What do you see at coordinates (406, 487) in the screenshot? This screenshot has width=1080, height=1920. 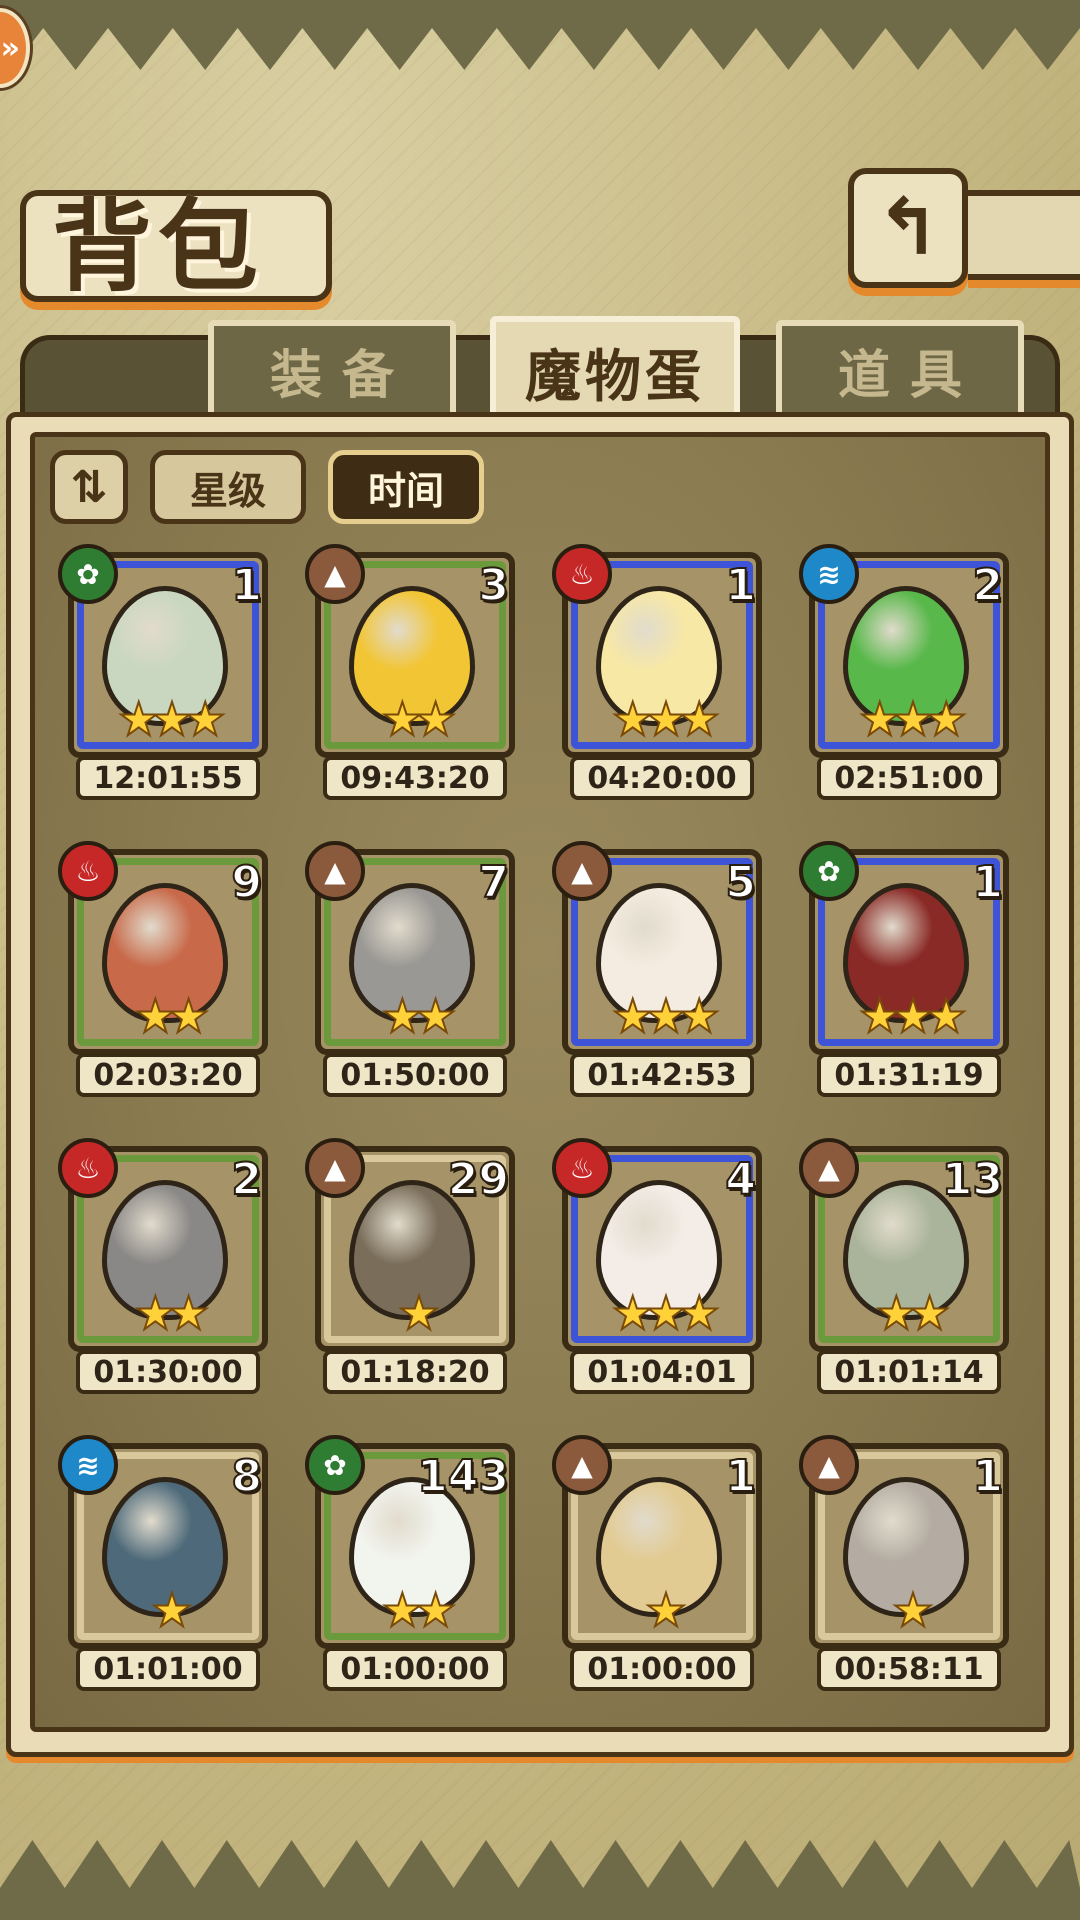 I see `sort-by-time-button: 时间` at bounding box center [406, 487].